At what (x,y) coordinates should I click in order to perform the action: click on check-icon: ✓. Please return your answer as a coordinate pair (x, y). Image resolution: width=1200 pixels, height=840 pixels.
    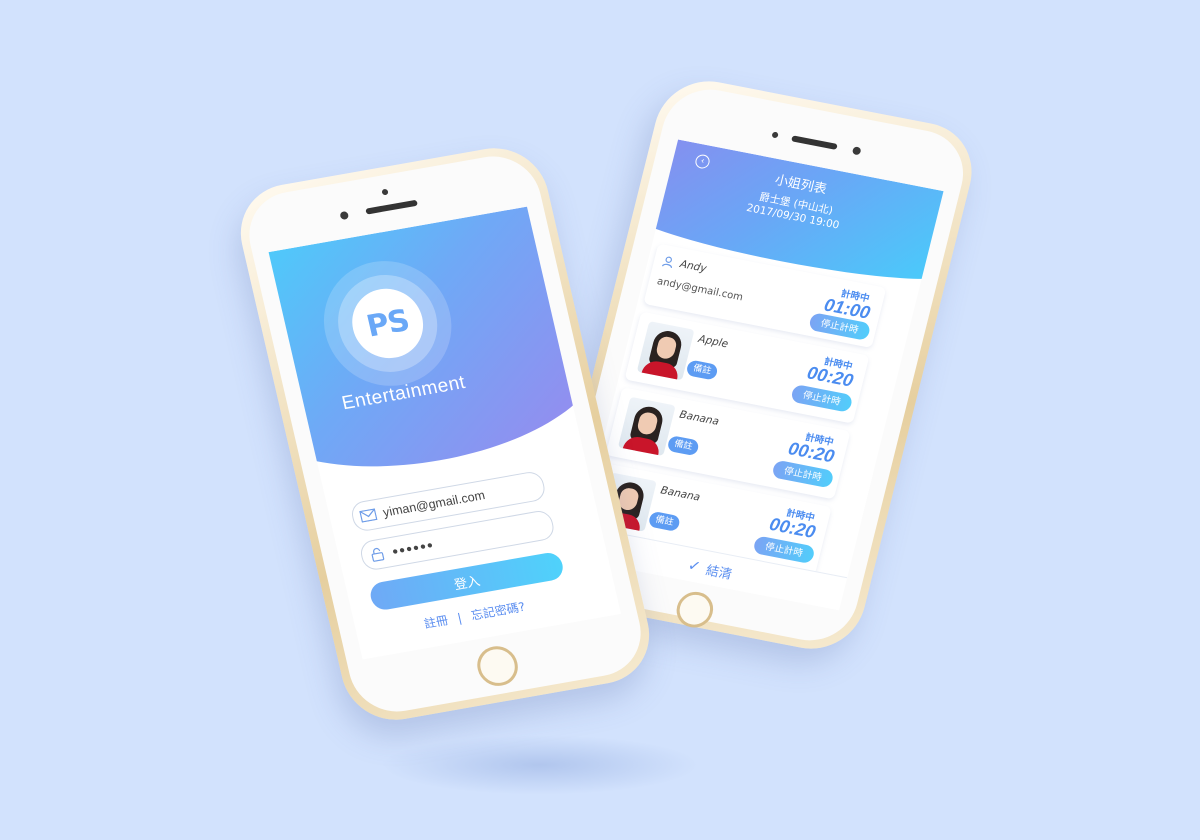
    Looking at the image, I should click on (694, 565).